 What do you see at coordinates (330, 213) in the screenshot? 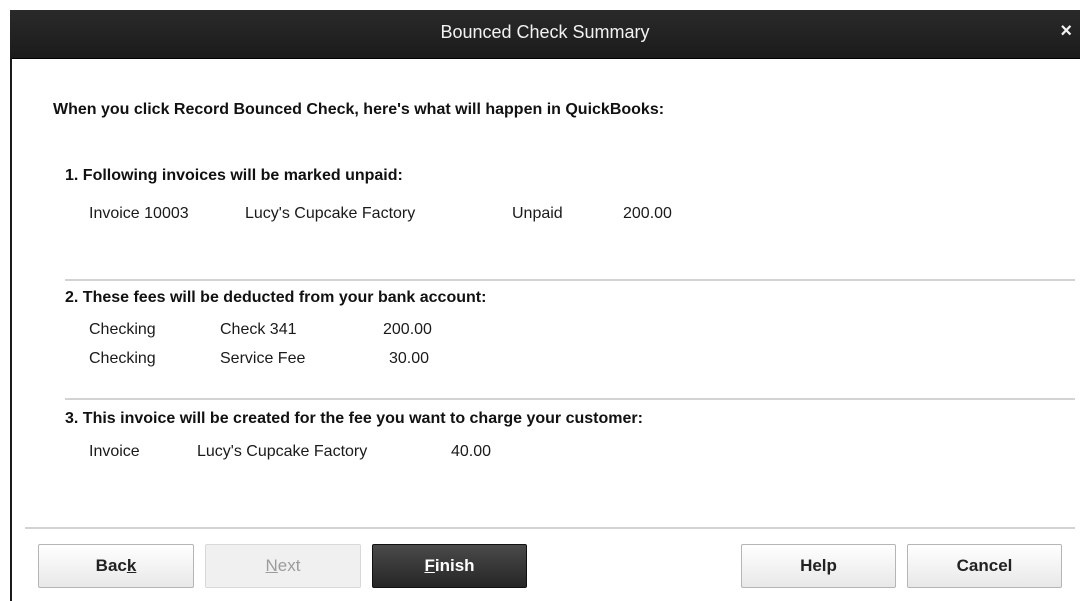
I see `customer-name: Lucy's Cupcake Factory` at bounding box center [330, 213].